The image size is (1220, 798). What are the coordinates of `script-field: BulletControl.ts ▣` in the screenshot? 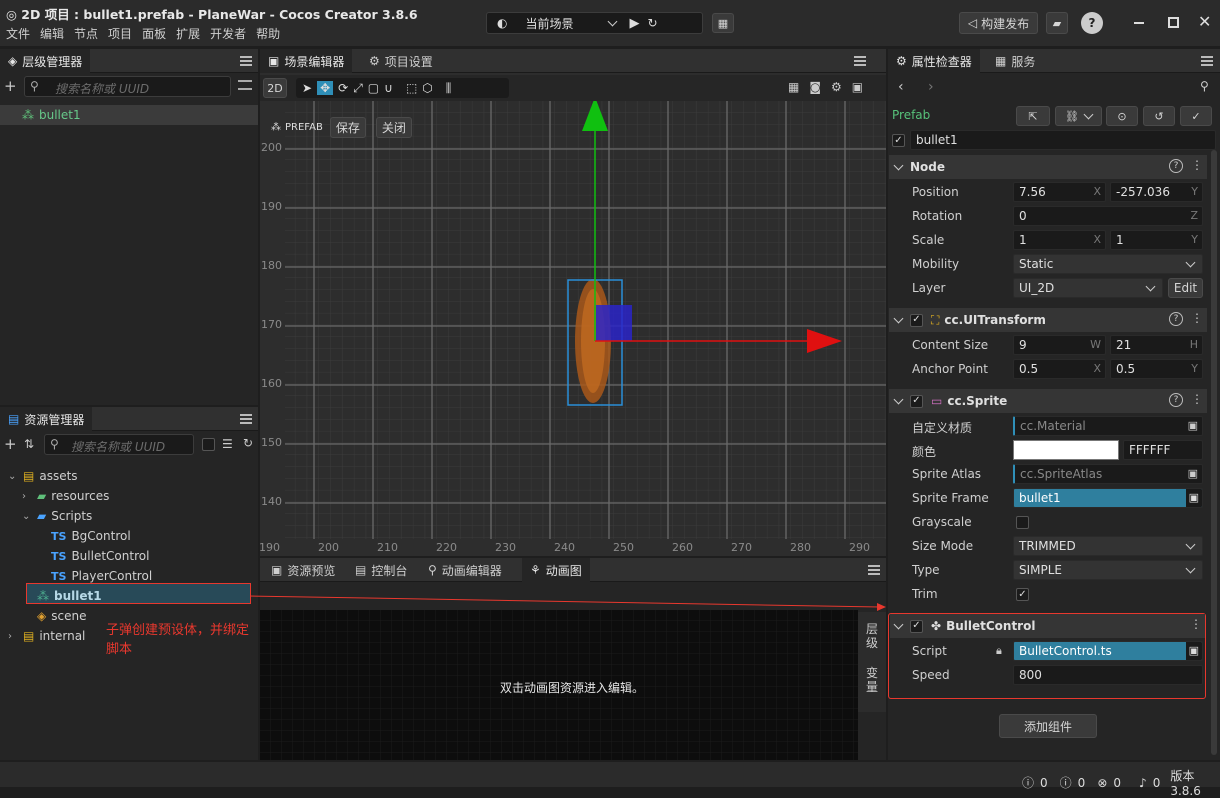 It's located at (1108, 651).